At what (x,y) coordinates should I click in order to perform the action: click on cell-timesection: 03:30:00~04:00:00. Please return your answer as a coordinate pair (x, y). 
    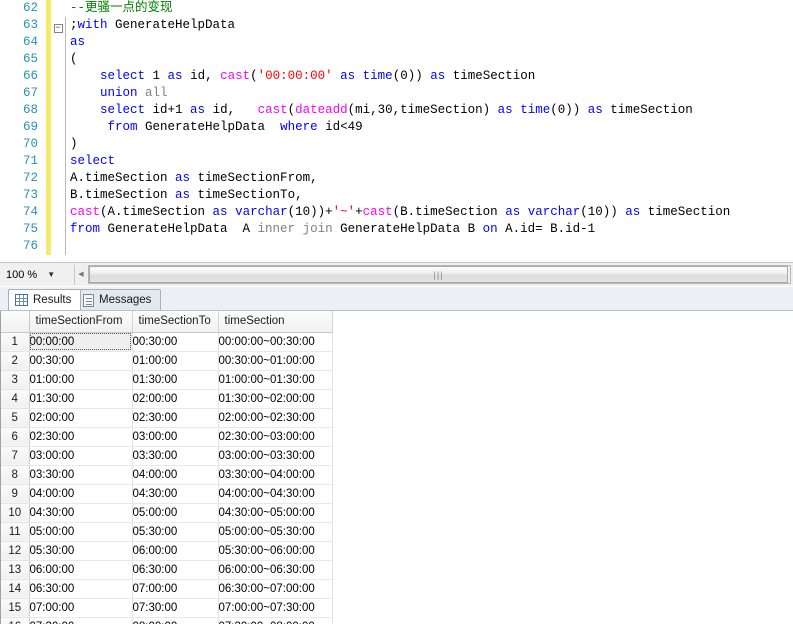
    Looking at the image, I should click on (275, 475).